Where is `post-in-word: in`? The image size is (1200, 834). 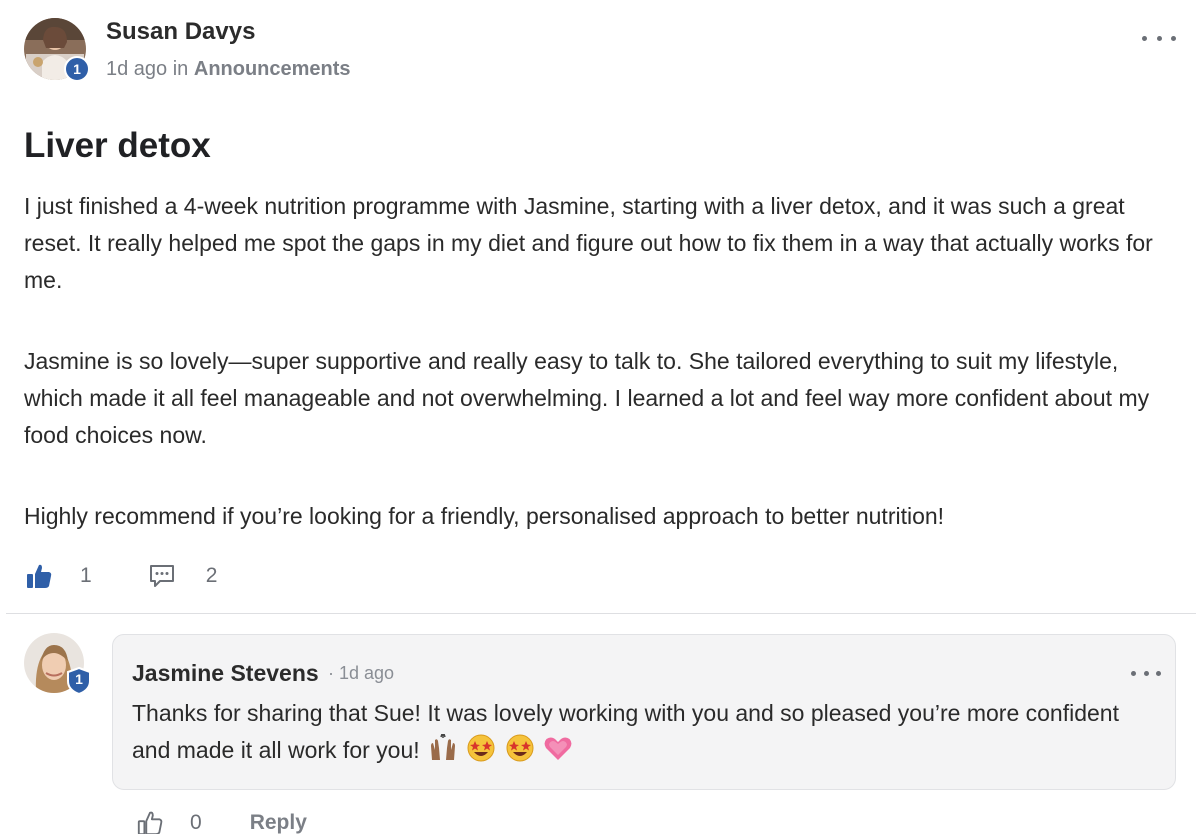 post-in-word: in is located at coordinates (180, 69).